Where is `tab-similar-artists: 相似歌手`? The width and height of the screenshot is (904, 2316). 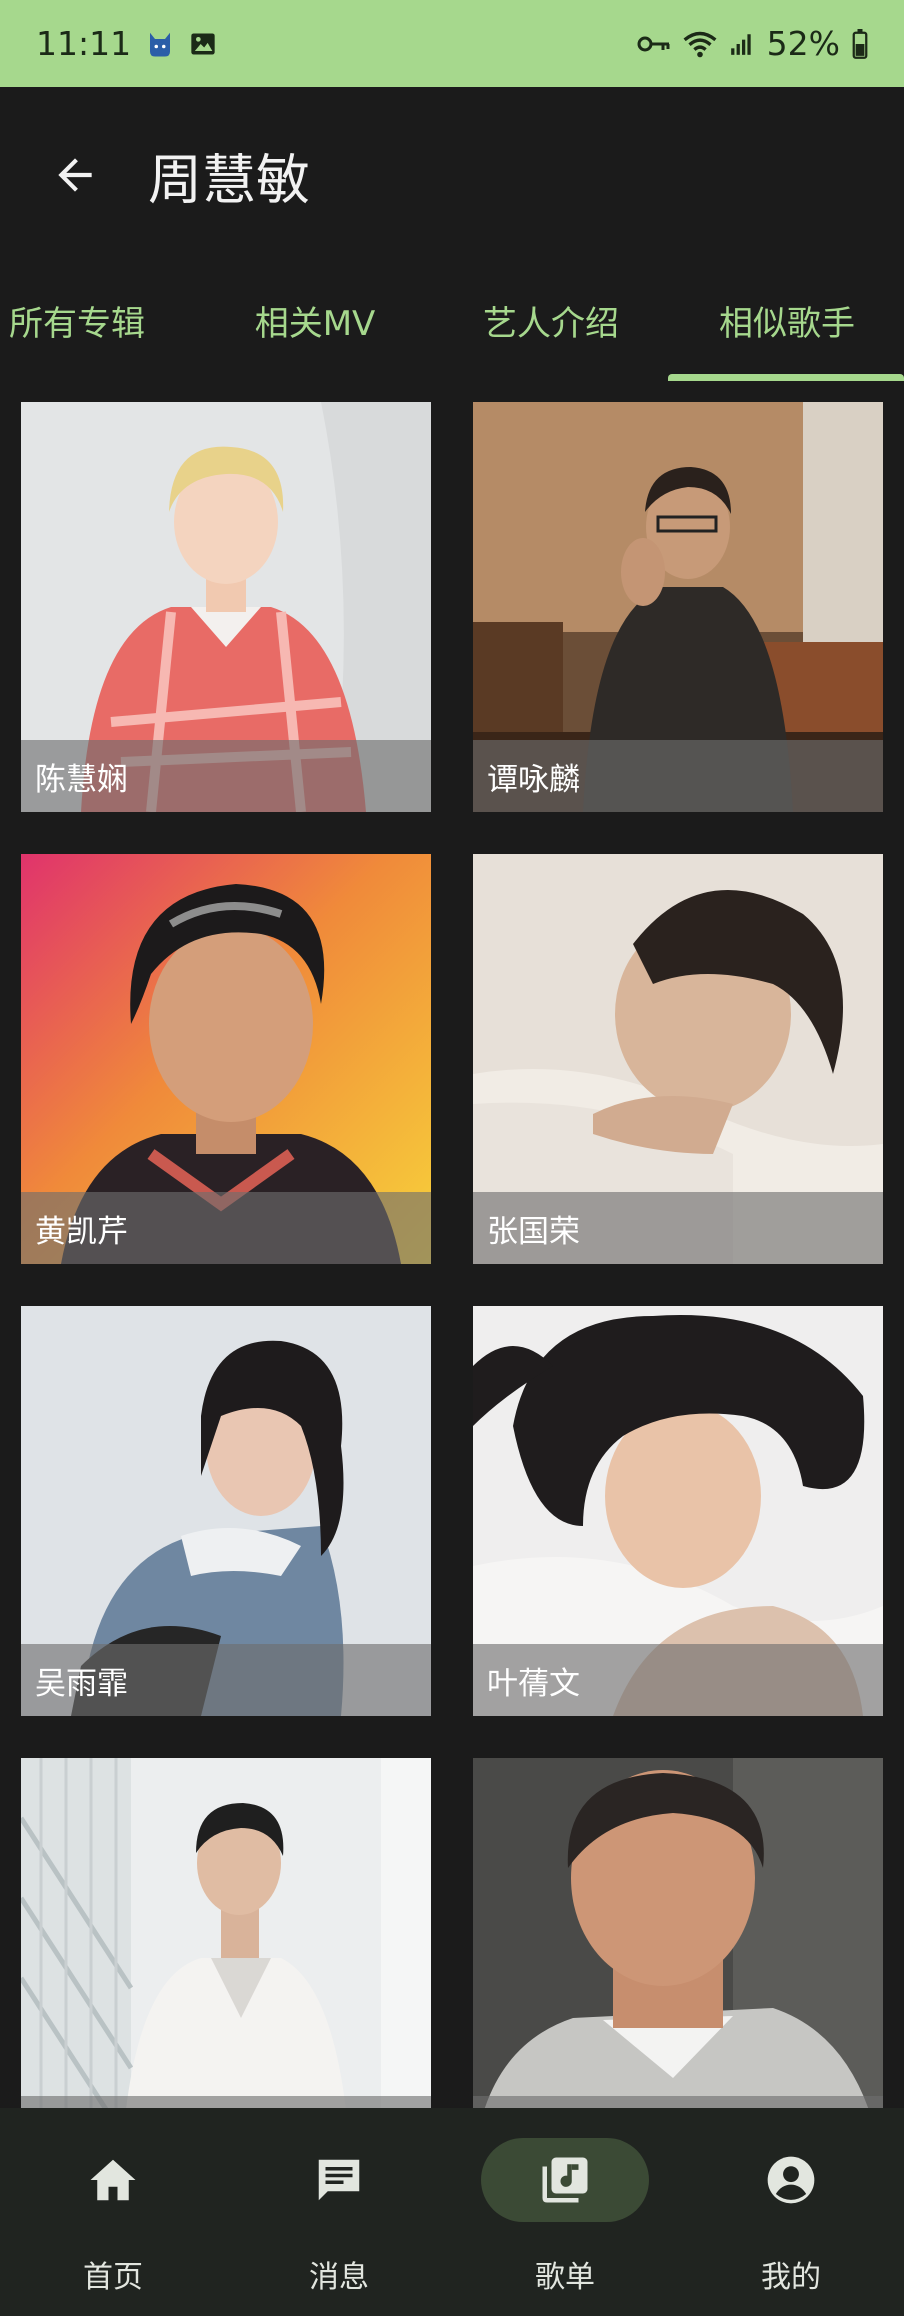
tab-similar-artists: 相似歌手 is located at coordinates (787, 320).